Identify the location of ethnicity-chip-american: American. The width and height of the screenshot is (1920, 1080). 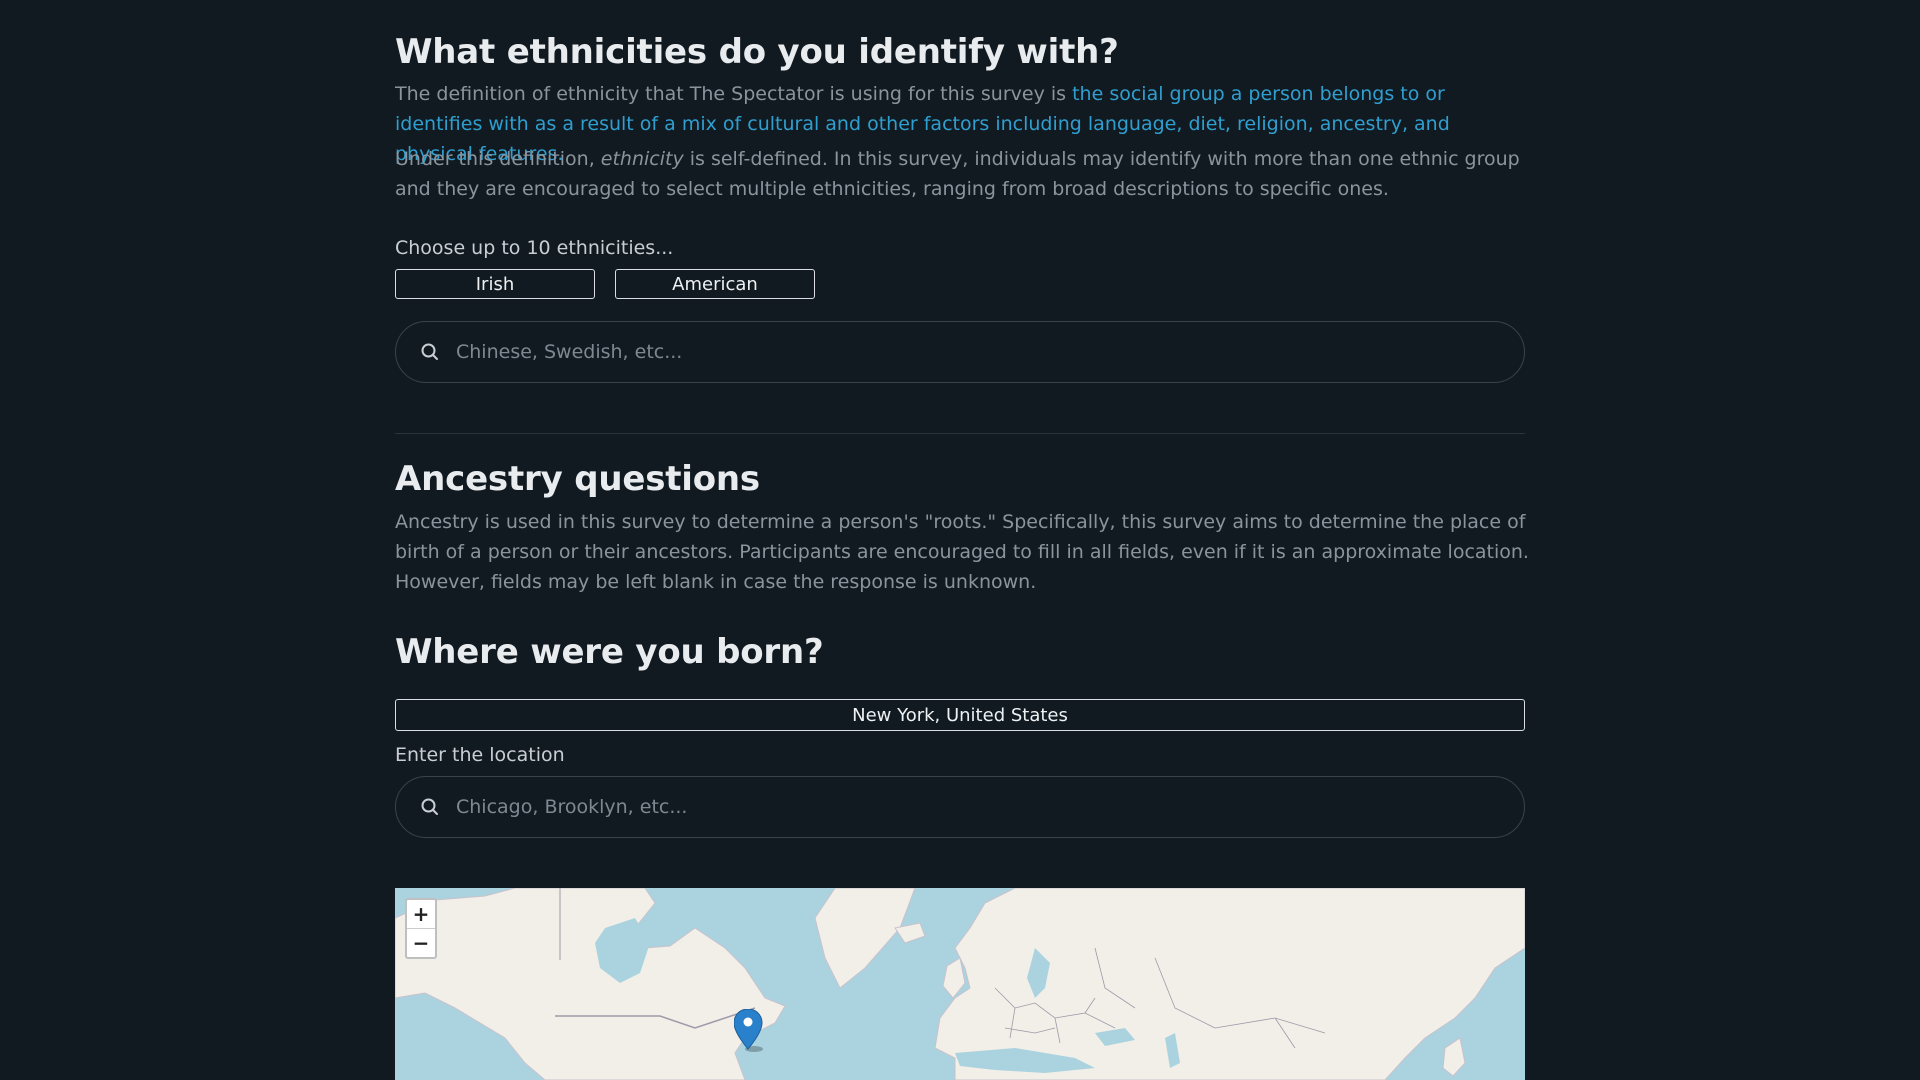
(715, 284).